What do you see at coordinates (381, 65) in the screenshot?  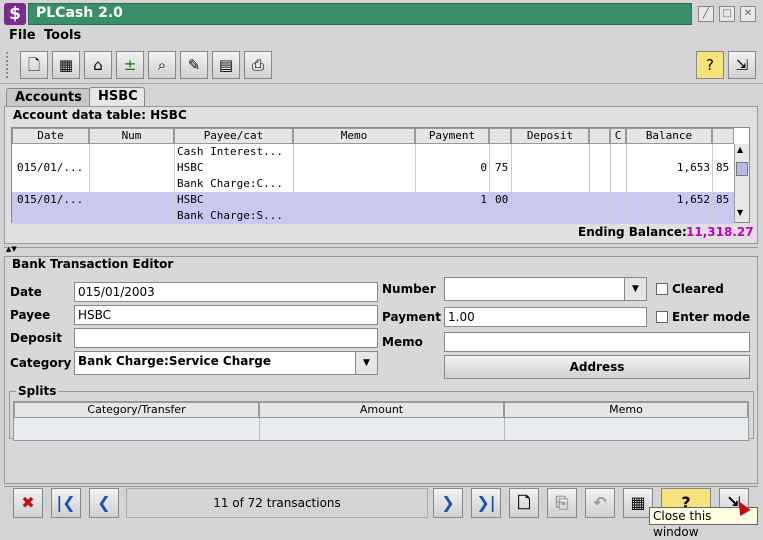 I see `toolbar: 🗋 ▦ ⌂ ± ⌕ ✎ ▤ ⎙ ? ⇲` at bounding box center [381, 65].